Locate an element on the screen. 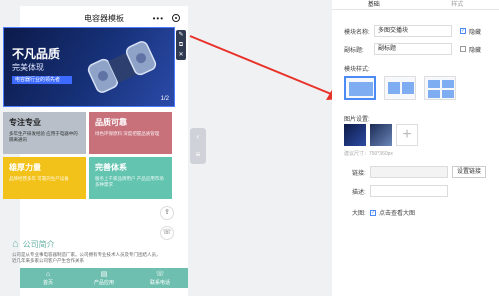  tab-contact: ☏ 联系电话 is located at coordinates (160, 278).